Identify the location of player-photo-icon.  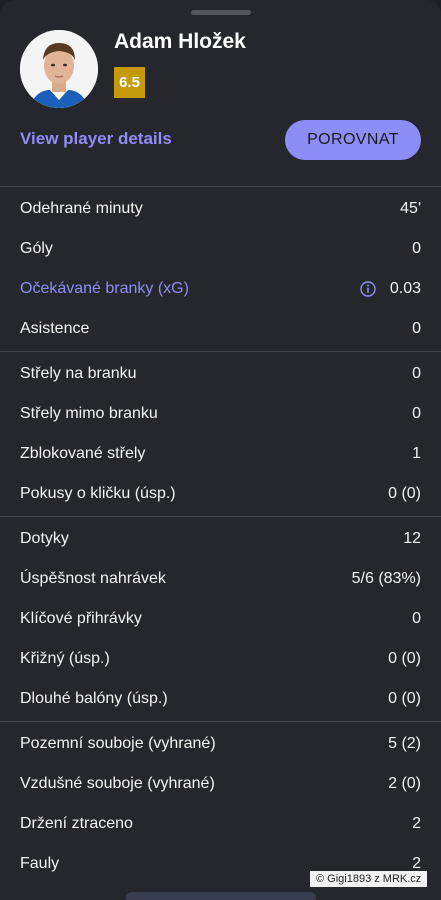
(59, 69).